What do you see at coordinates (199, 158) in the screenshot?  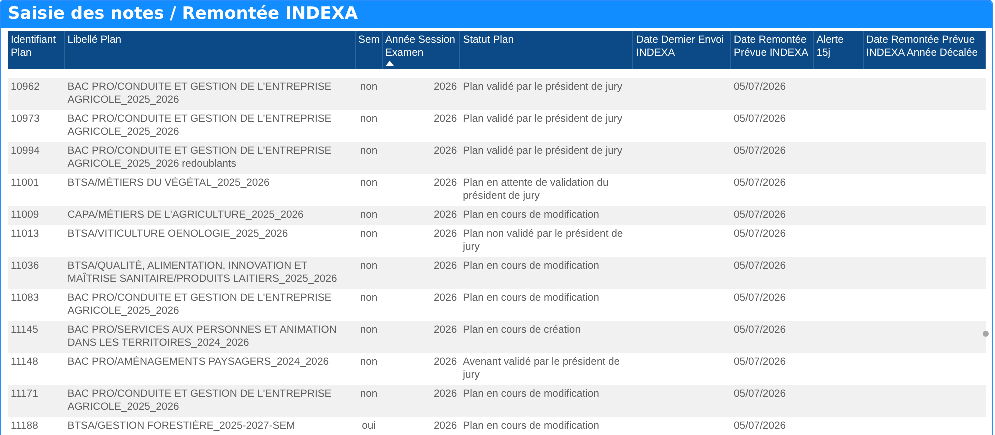 I see `table-cell-text: BAC PRO/CONDUITE ET GESTION DE L'ENTREPRISE AGRICOLE_2025_2026 redoublants` at bounding box center [199, 158].